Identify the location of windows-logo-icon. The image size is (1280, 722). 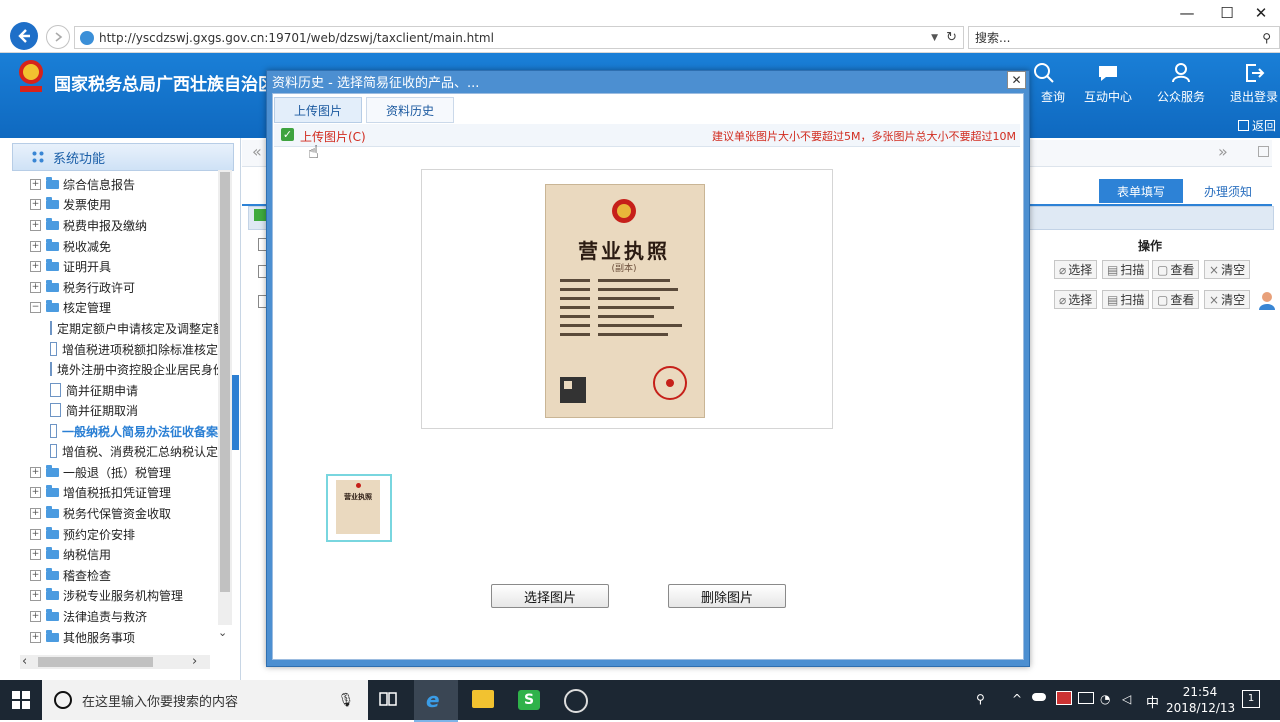
(21, 700).